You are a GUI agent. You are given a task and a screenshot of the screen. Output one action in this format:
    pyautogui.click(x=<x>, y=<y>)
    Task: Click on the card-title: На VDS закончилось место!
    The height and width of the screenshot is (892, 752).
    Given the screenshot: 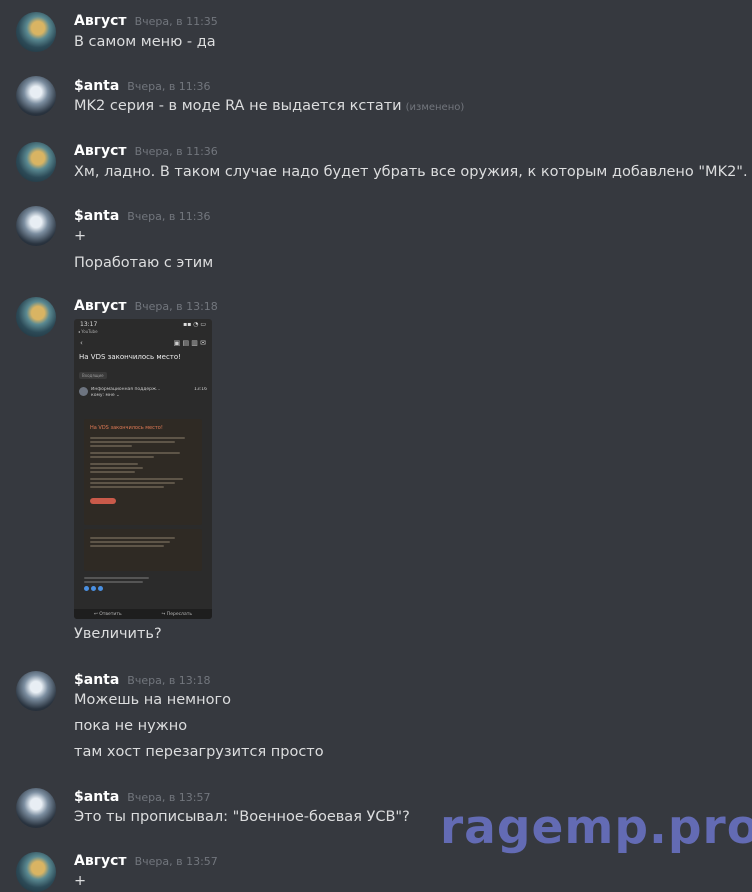 What is the action you would take?
    pyautogui.click(x=126, y=428)
    